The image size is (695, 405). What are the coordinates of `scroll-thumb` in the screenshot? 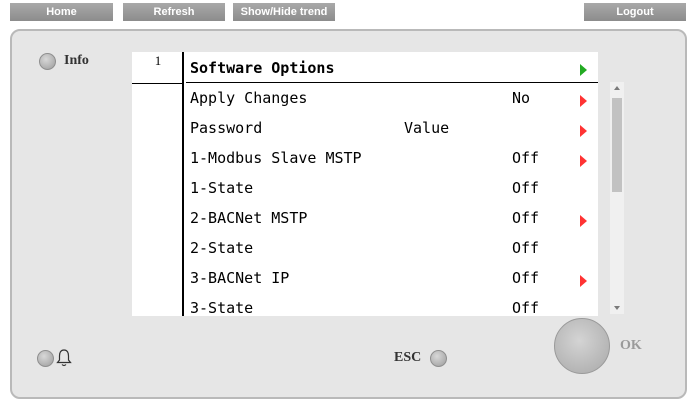 It's located at (617, 145).